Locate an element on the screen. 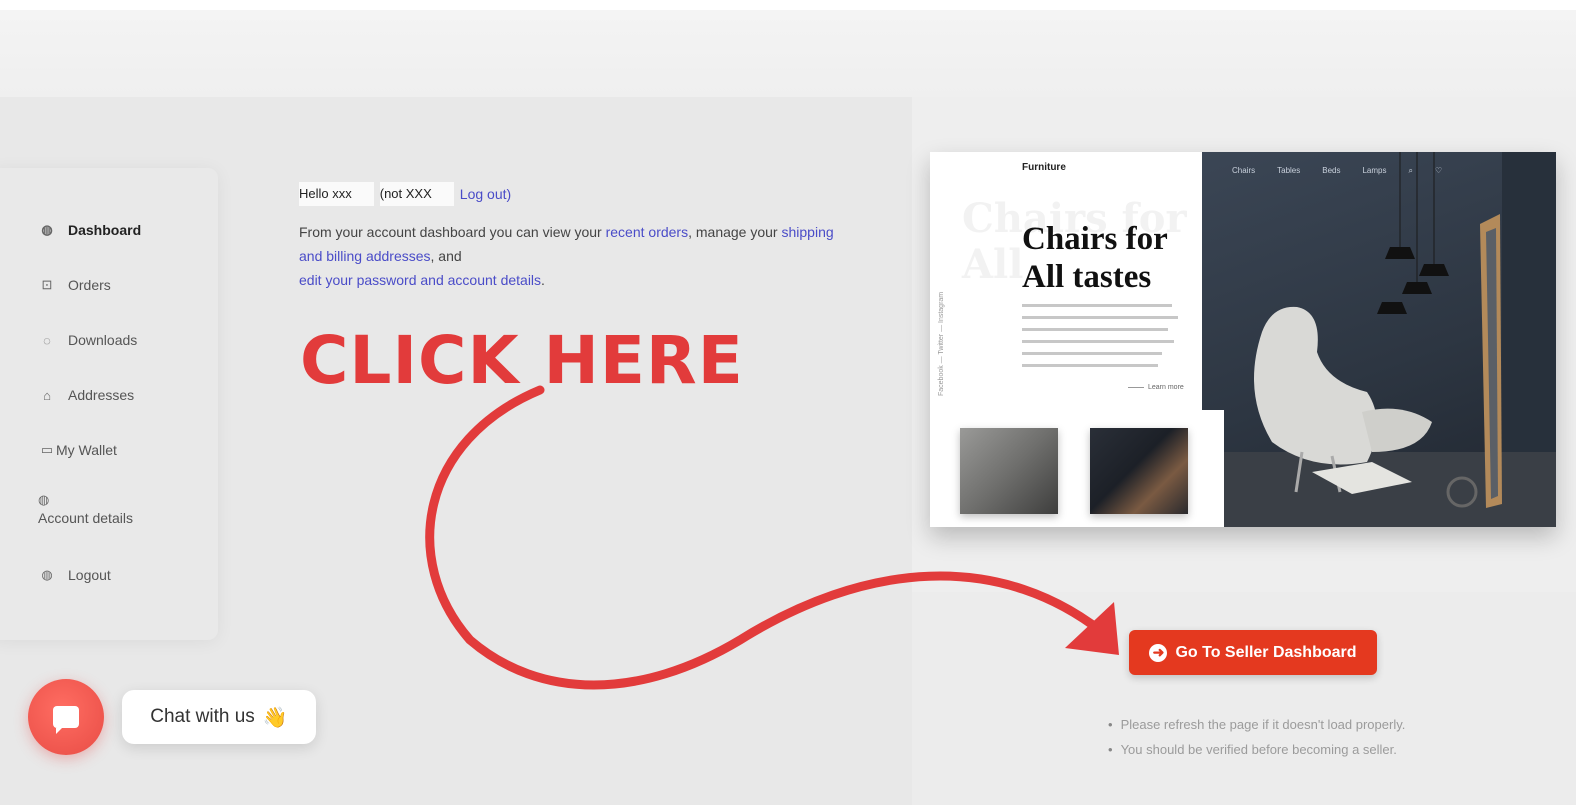 The height and width of the screenshot is (805, 1576). promo-social-text: Facebook — Twitter — Instagram is located at coordinates (941, 343).